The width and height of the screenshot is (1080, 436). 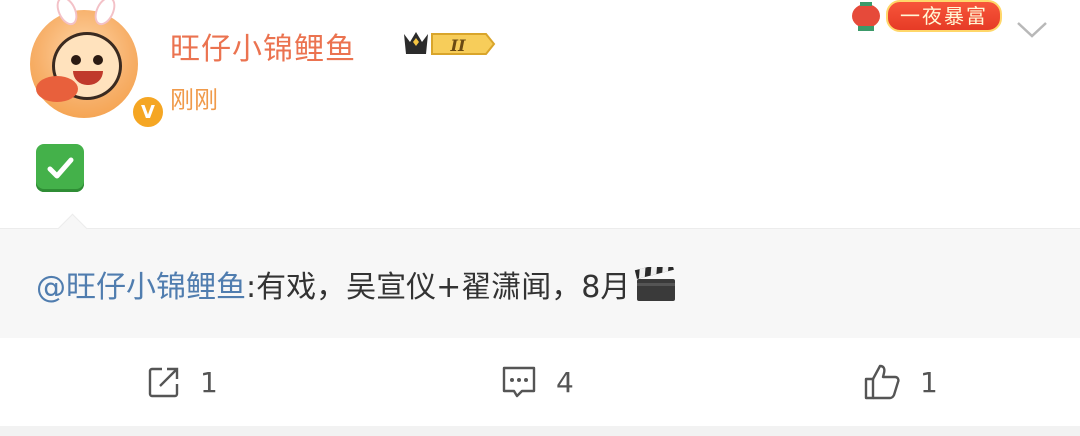 What do you see at coordinates (1032, 30) in the screenshot?
I see `chevron-down-icon` at bounding box center [1032, 30].